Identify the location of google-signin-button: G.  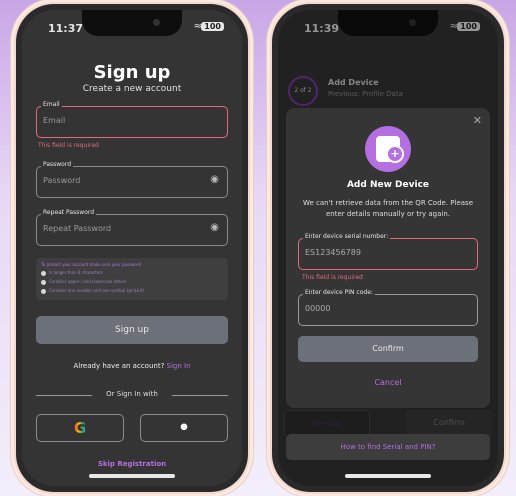
(80, 428).